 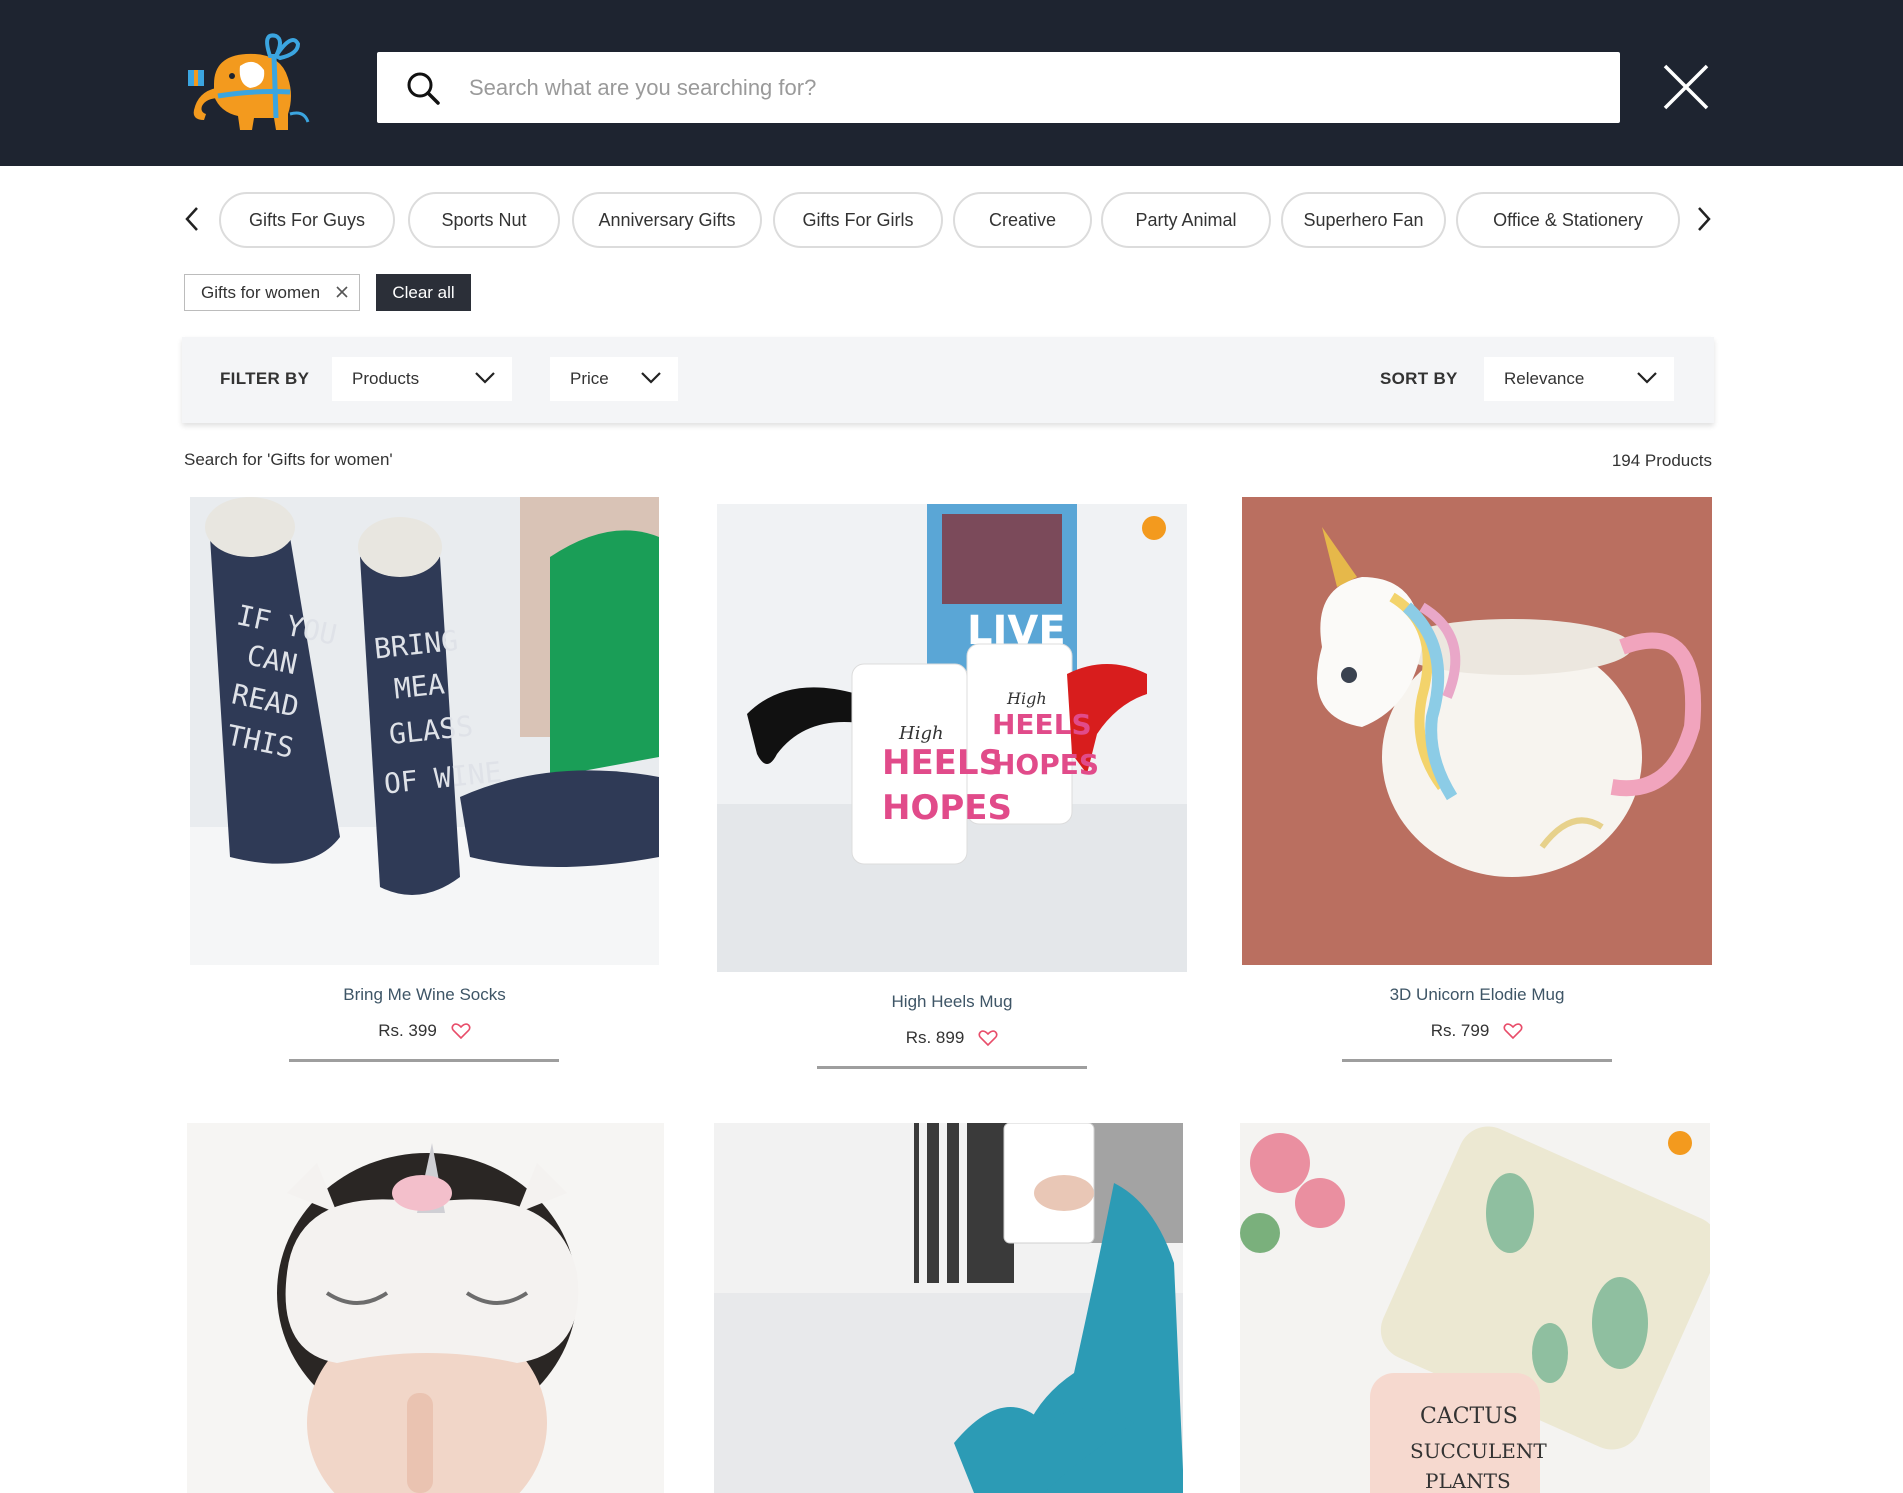 What do you see at coordinates (1186, 220) in the screenshot?
I see `category-chip-party-animal: Party Animal` at bounding box center [1186, 220].